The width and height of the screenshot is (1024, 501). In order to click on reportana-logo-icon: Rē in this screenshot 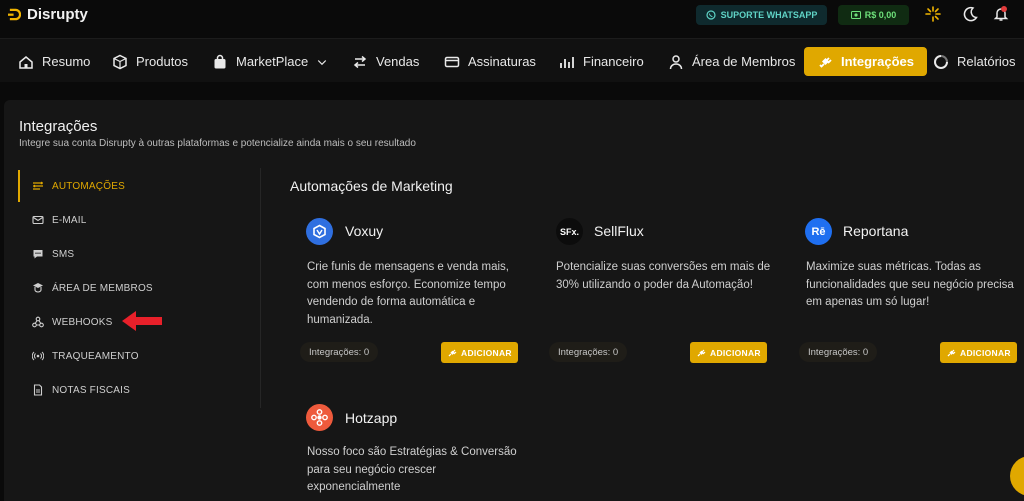, I will do `click(818, 231)`.